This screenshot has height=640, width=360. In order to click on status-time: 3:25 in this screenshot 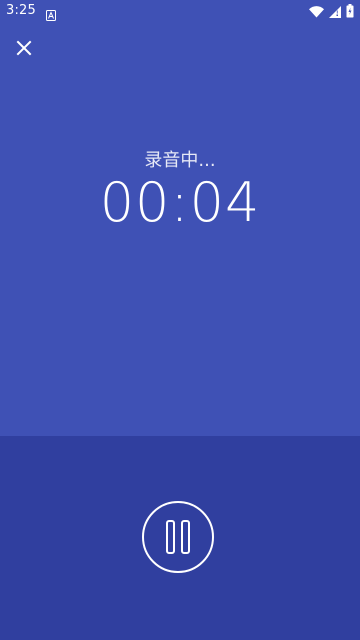, I will do `click(21, 10)`.